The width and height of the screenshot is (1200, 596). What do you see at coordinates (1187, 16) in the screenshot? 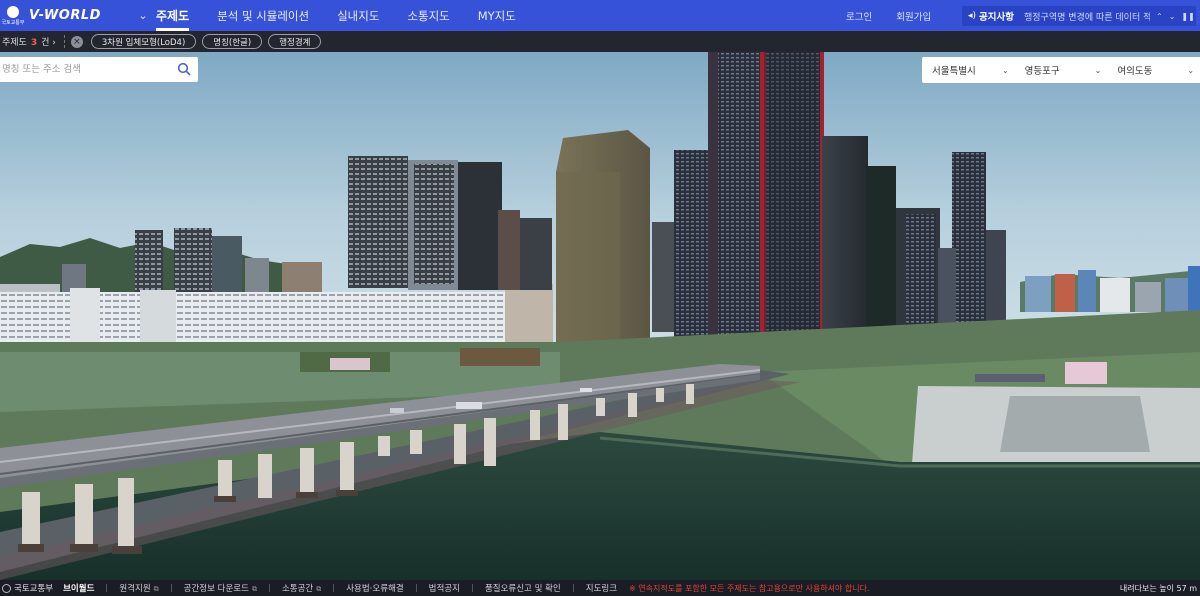
I see `notice-pause-icon: ❚❚` at bounding box center [1187, 16].